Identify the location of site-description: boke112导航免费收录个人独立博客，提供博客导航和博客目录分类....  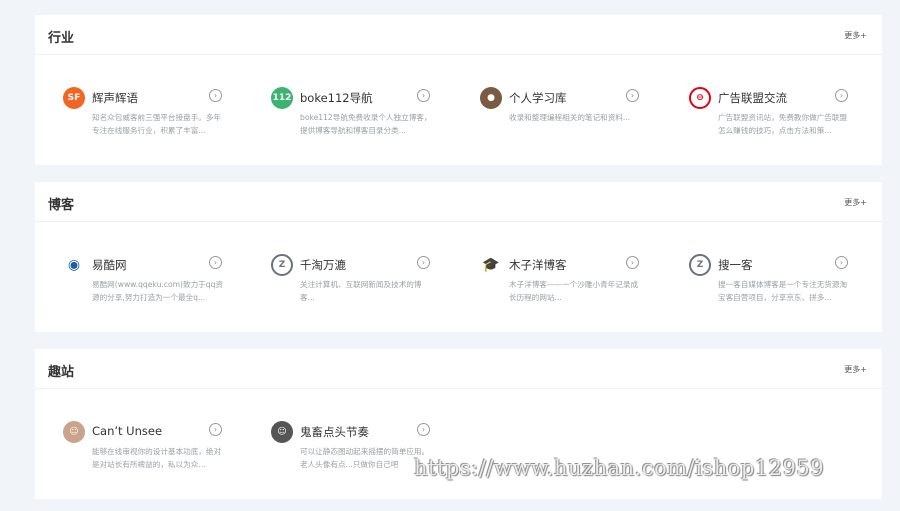
(366, 124).